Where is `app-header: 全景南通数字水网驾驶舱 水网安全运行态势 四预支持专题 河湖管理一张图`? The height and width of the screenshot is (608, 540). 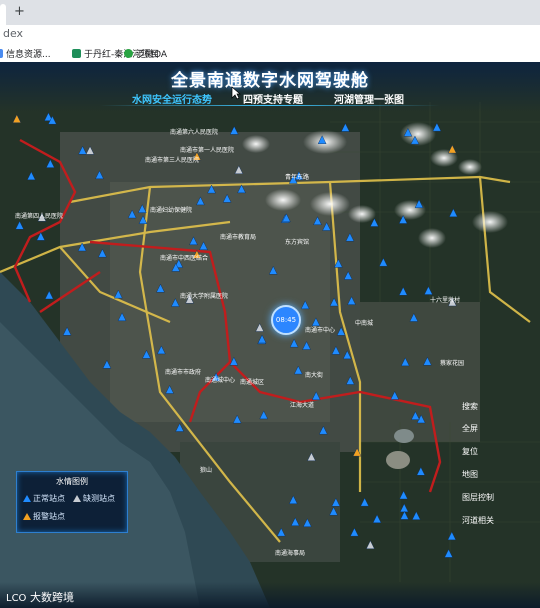
app-header: 全景南通数字水网驾驶舱 水网安全运行态势 四预支持专题 河湖管理一张图 is located at coordinates (270, 87).